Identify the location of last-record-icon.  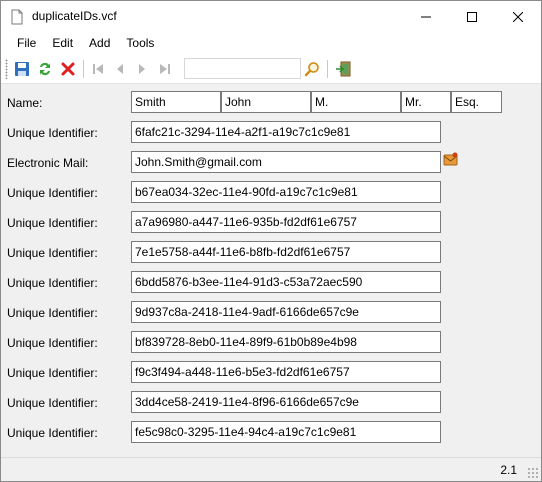
(165, 69).